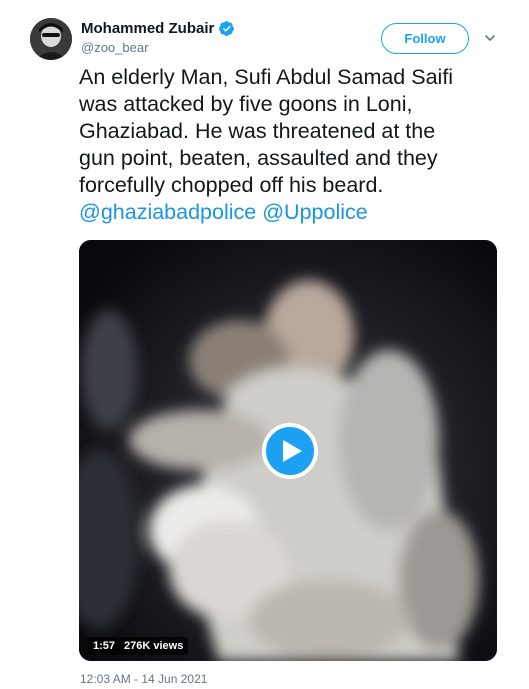  I want to click on tweet-timestamp: 12:03 AM - 14 Jun 2021, so click(143, 679).